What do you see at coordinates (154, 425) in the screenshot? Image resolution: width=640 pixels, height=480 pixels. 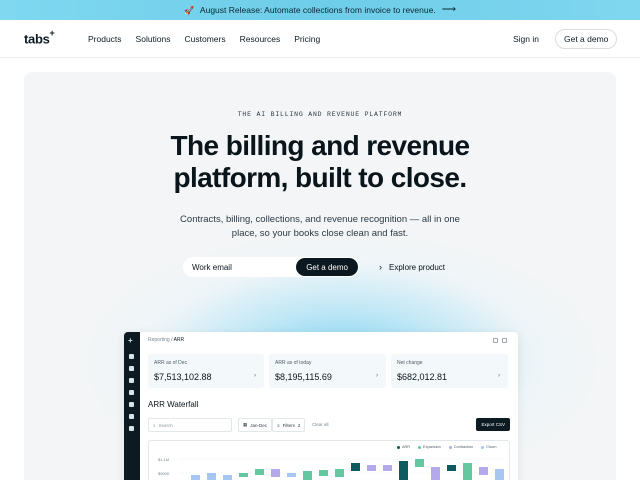 I see `search-icon: ⌕` at bounding box center [154, 425].